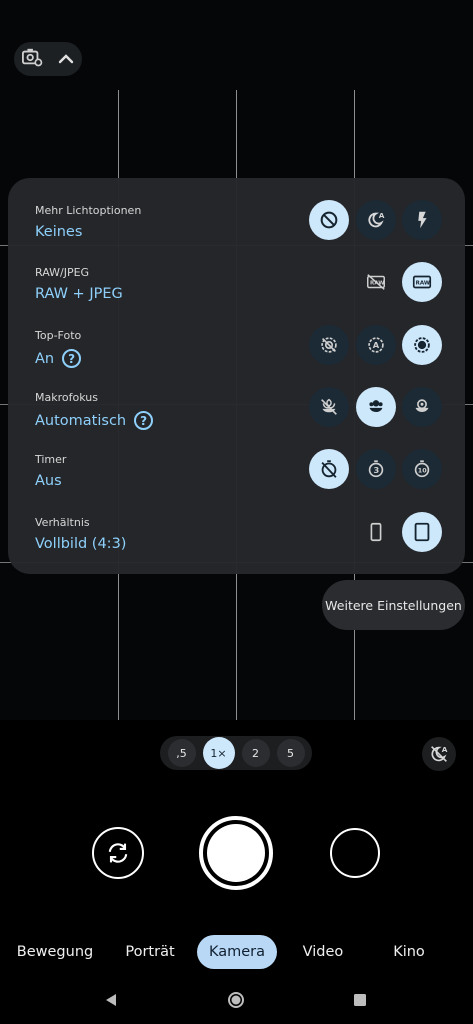 This screenshot has height=1024, width=473. What do you see at coordinates (32, 59) in the screenshot?
I see `camera-settings-icon` at bounding box center [32, 59].